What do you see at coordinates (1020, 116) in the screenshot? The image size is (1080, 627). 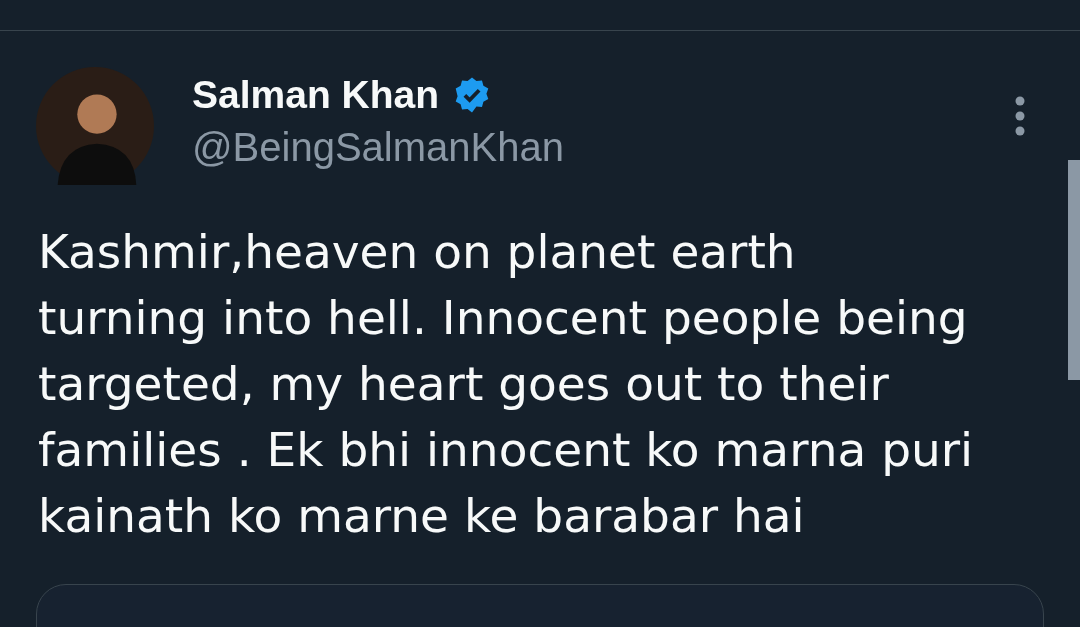 I see `more-options-icon` at bounding box center [1020, 116].